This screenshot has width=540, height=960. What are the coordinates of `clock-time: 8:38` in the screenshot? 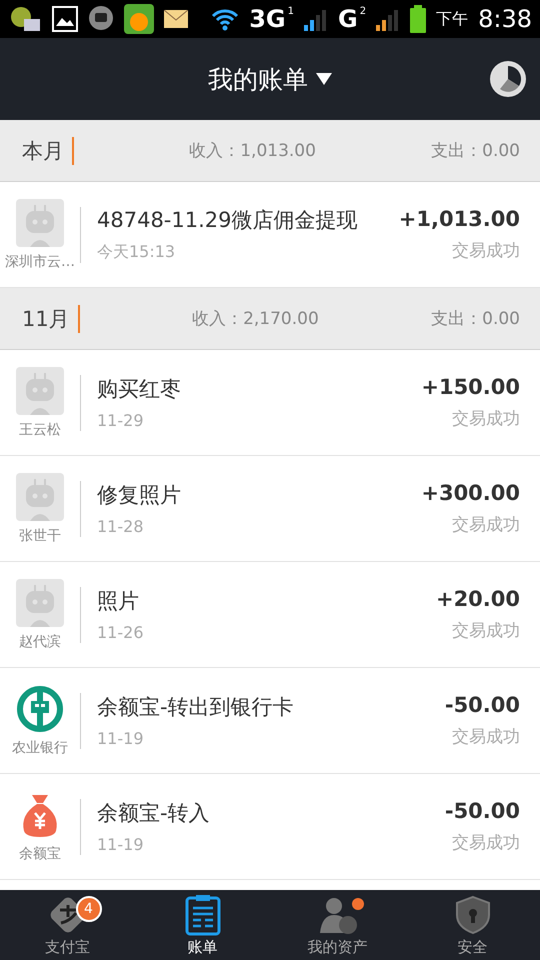 It's located at (505, 19).